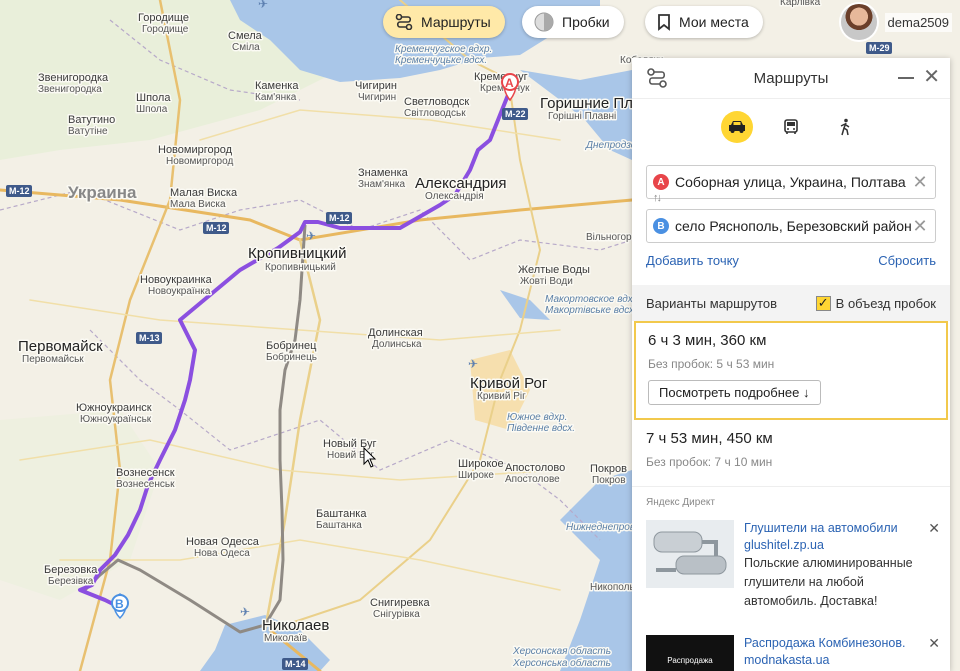 Image resolution: width=960 pixels, height=671 pixels. I want to click on svg-text: Баштанка, so click(339, 525).